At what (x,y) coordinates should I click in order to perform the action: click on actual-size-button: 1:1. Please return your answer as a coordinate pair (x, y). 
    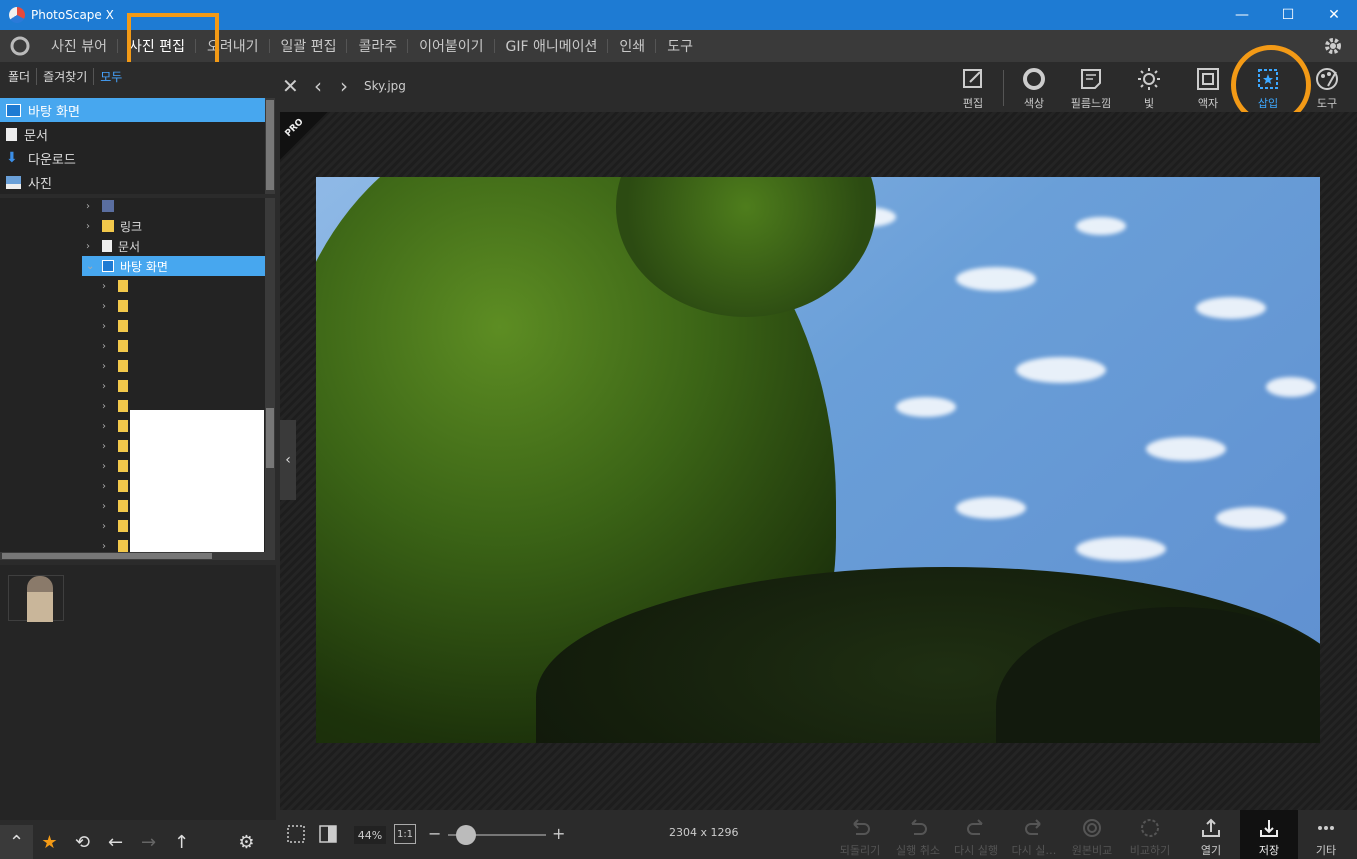
    Looking at the image, I should click on (405, 834).